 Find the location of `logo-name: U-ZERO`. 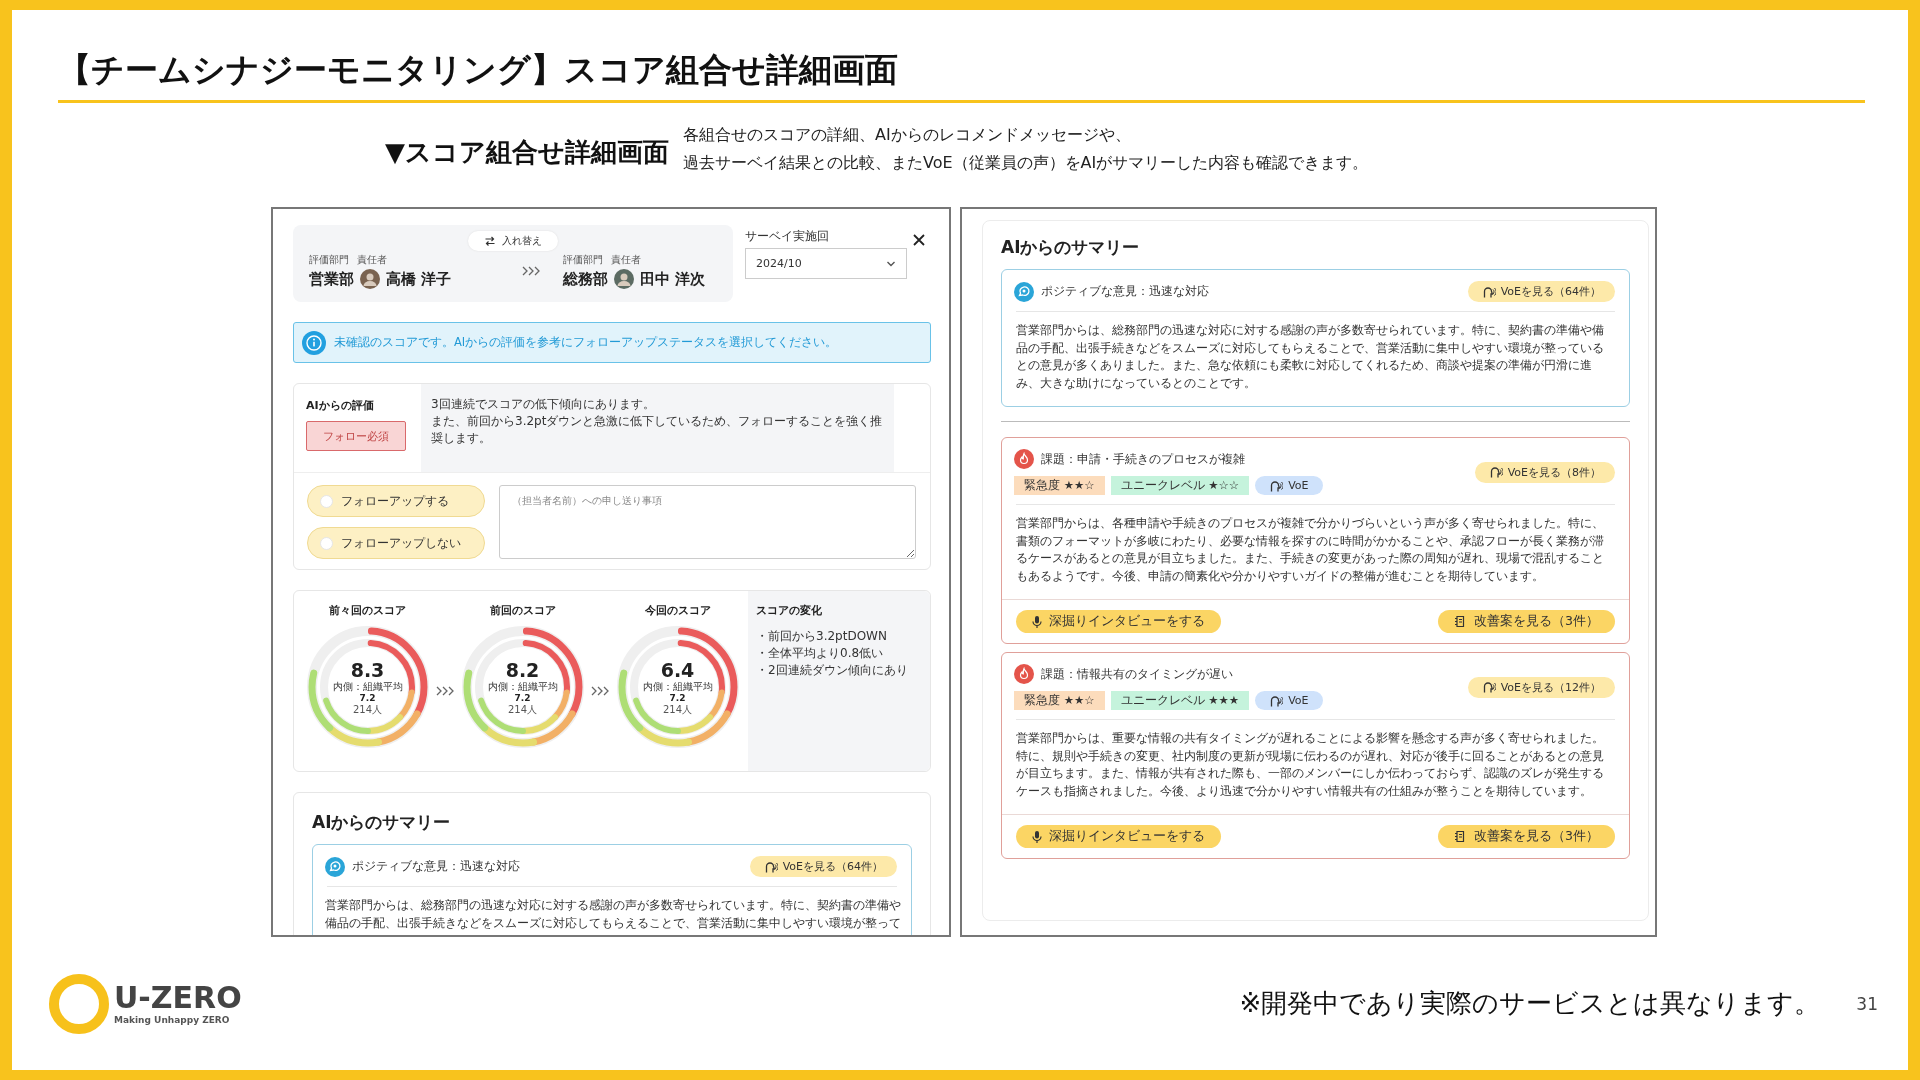

logo-name: U-ZERO is located at coordinates (178, 997).